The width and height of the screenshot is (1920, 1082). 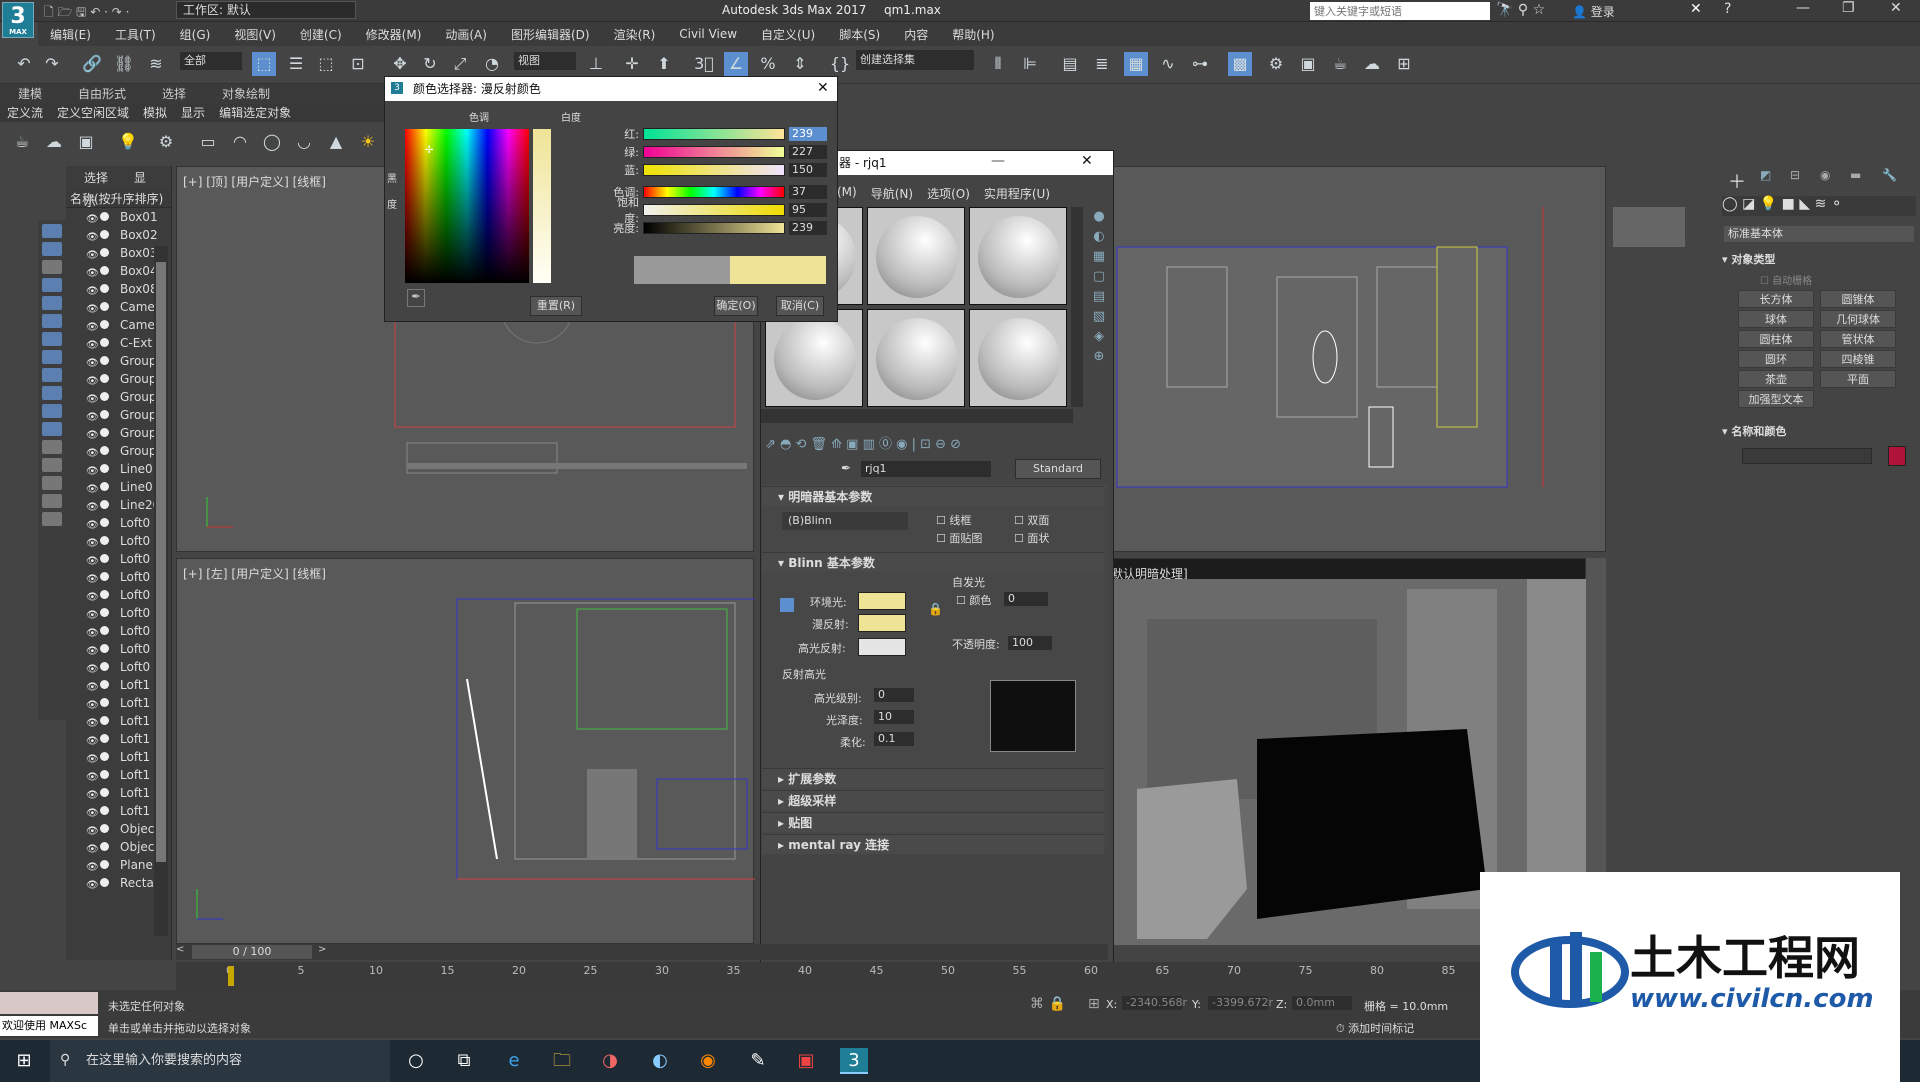 What do you see at coordinates (1240, 64) in the screenshot?
I see `material-editor-icon: ▩` at bounding box center [1240, 64].